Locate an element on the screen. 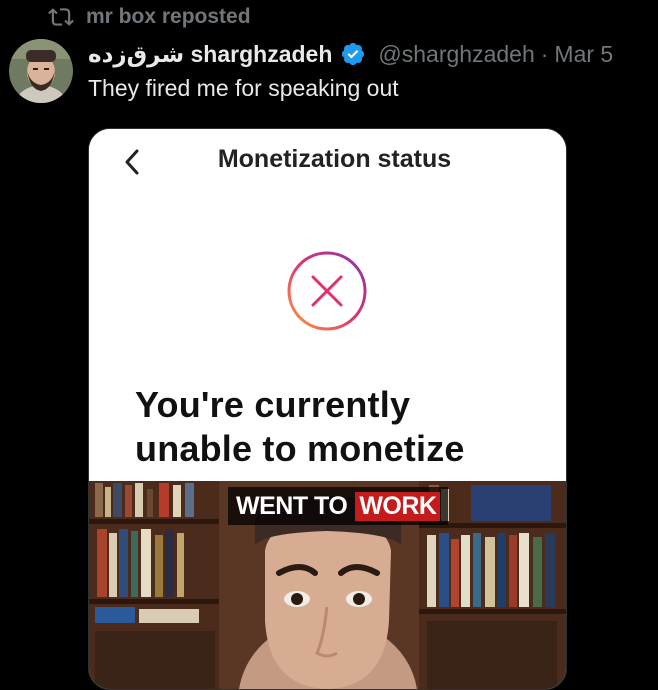  video-caption: WENT TO WORK is located at coordinates (338, 506).